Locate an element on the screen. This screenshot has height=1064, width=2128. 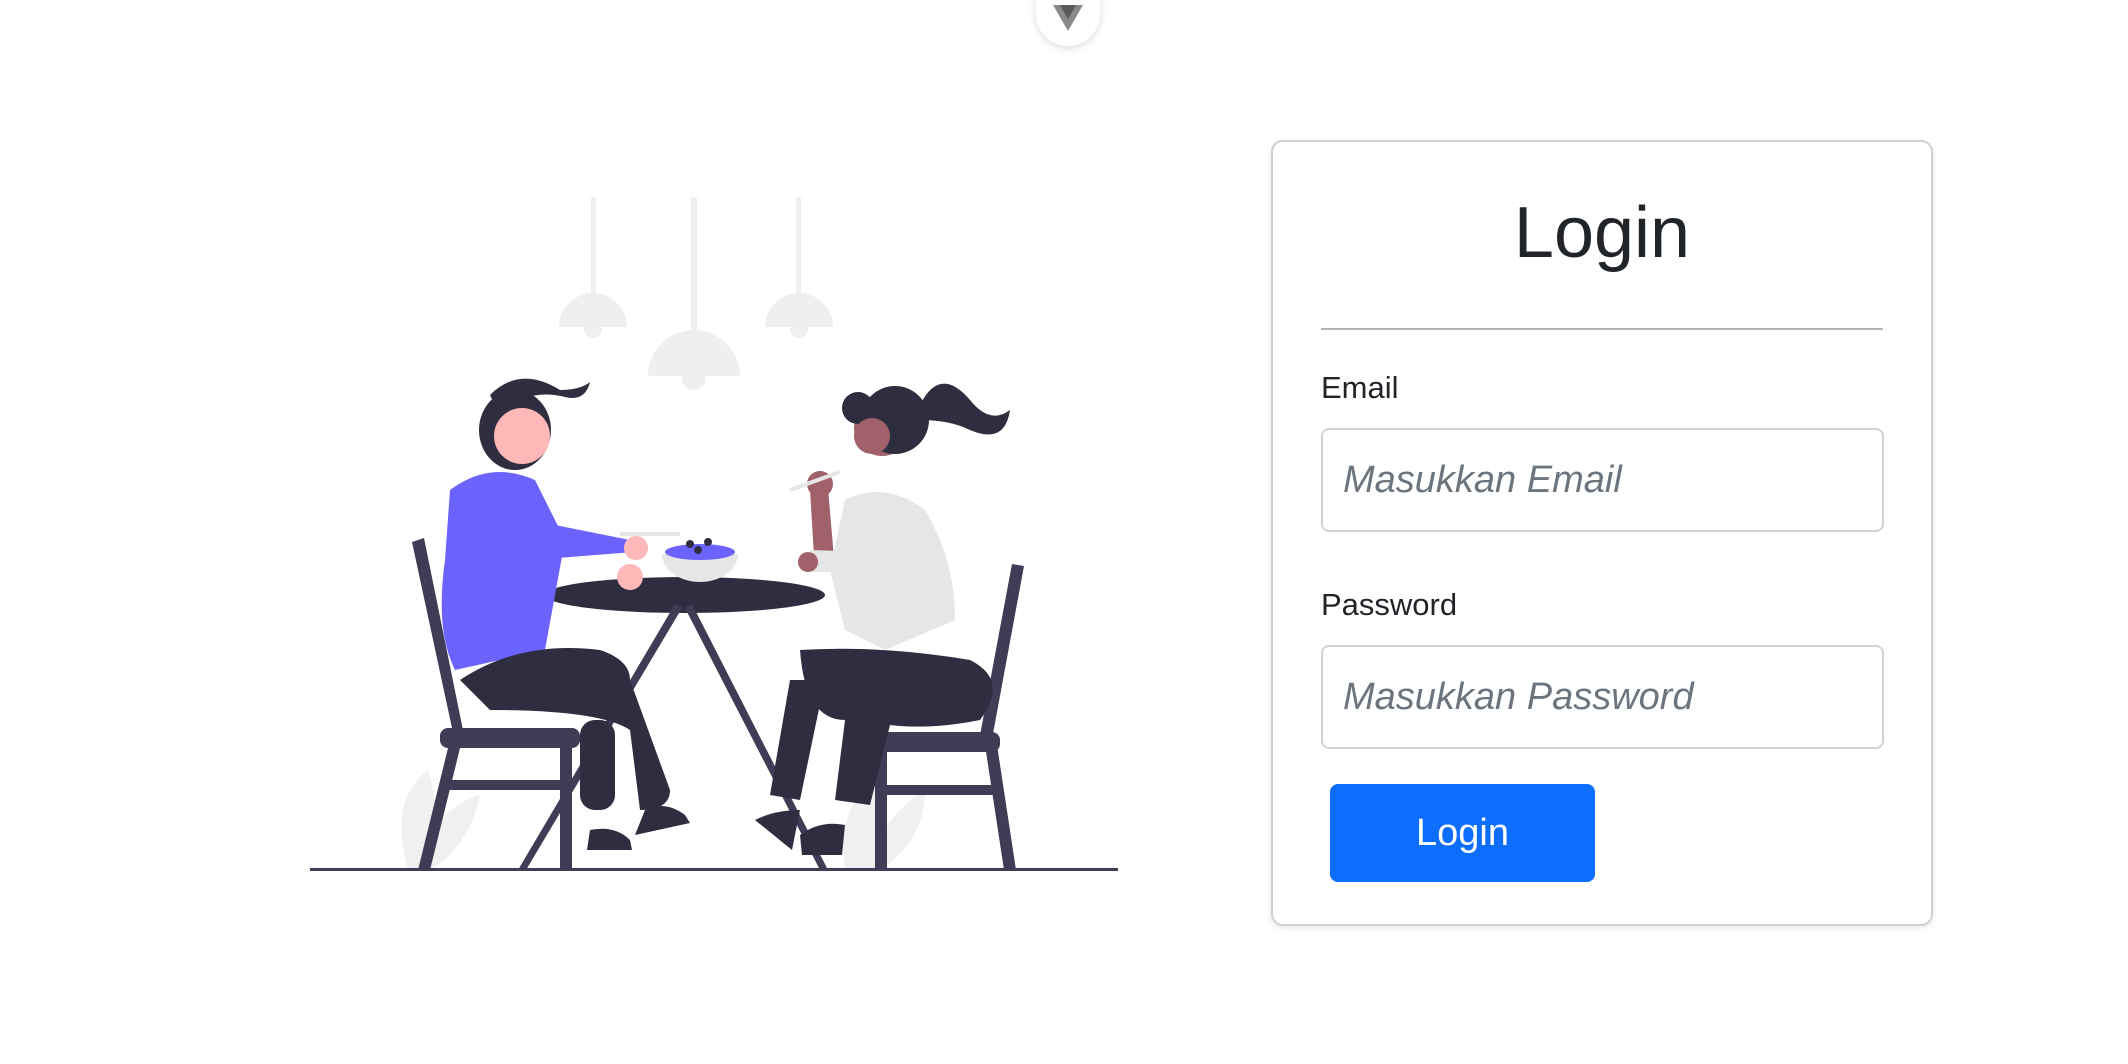
login-title: Login is located at coordinates (1602, 233).